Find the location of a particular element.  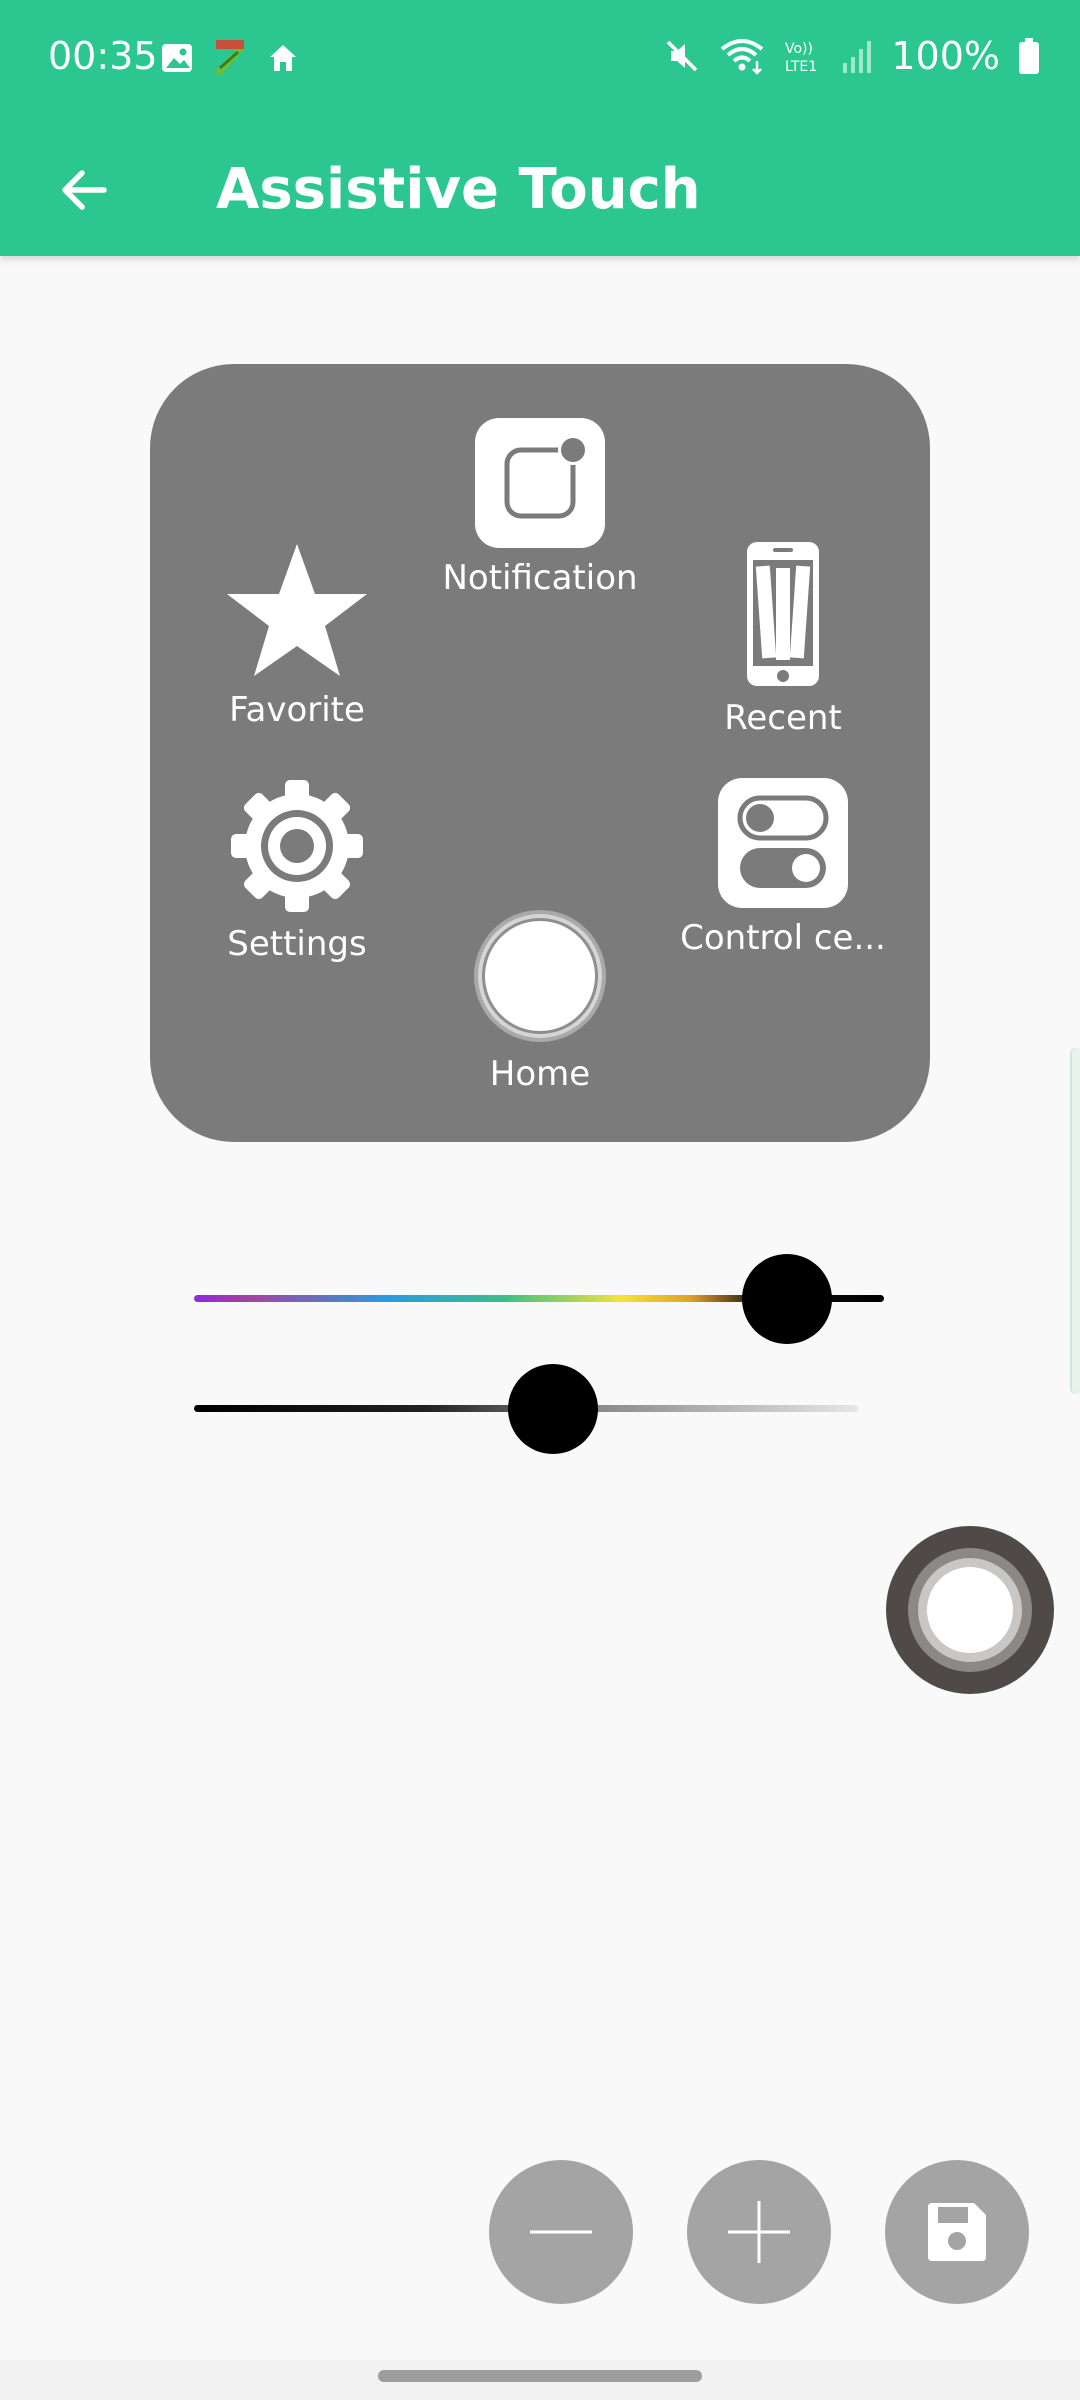

menu-item-label: Settings is located at coordinates (297, 944).